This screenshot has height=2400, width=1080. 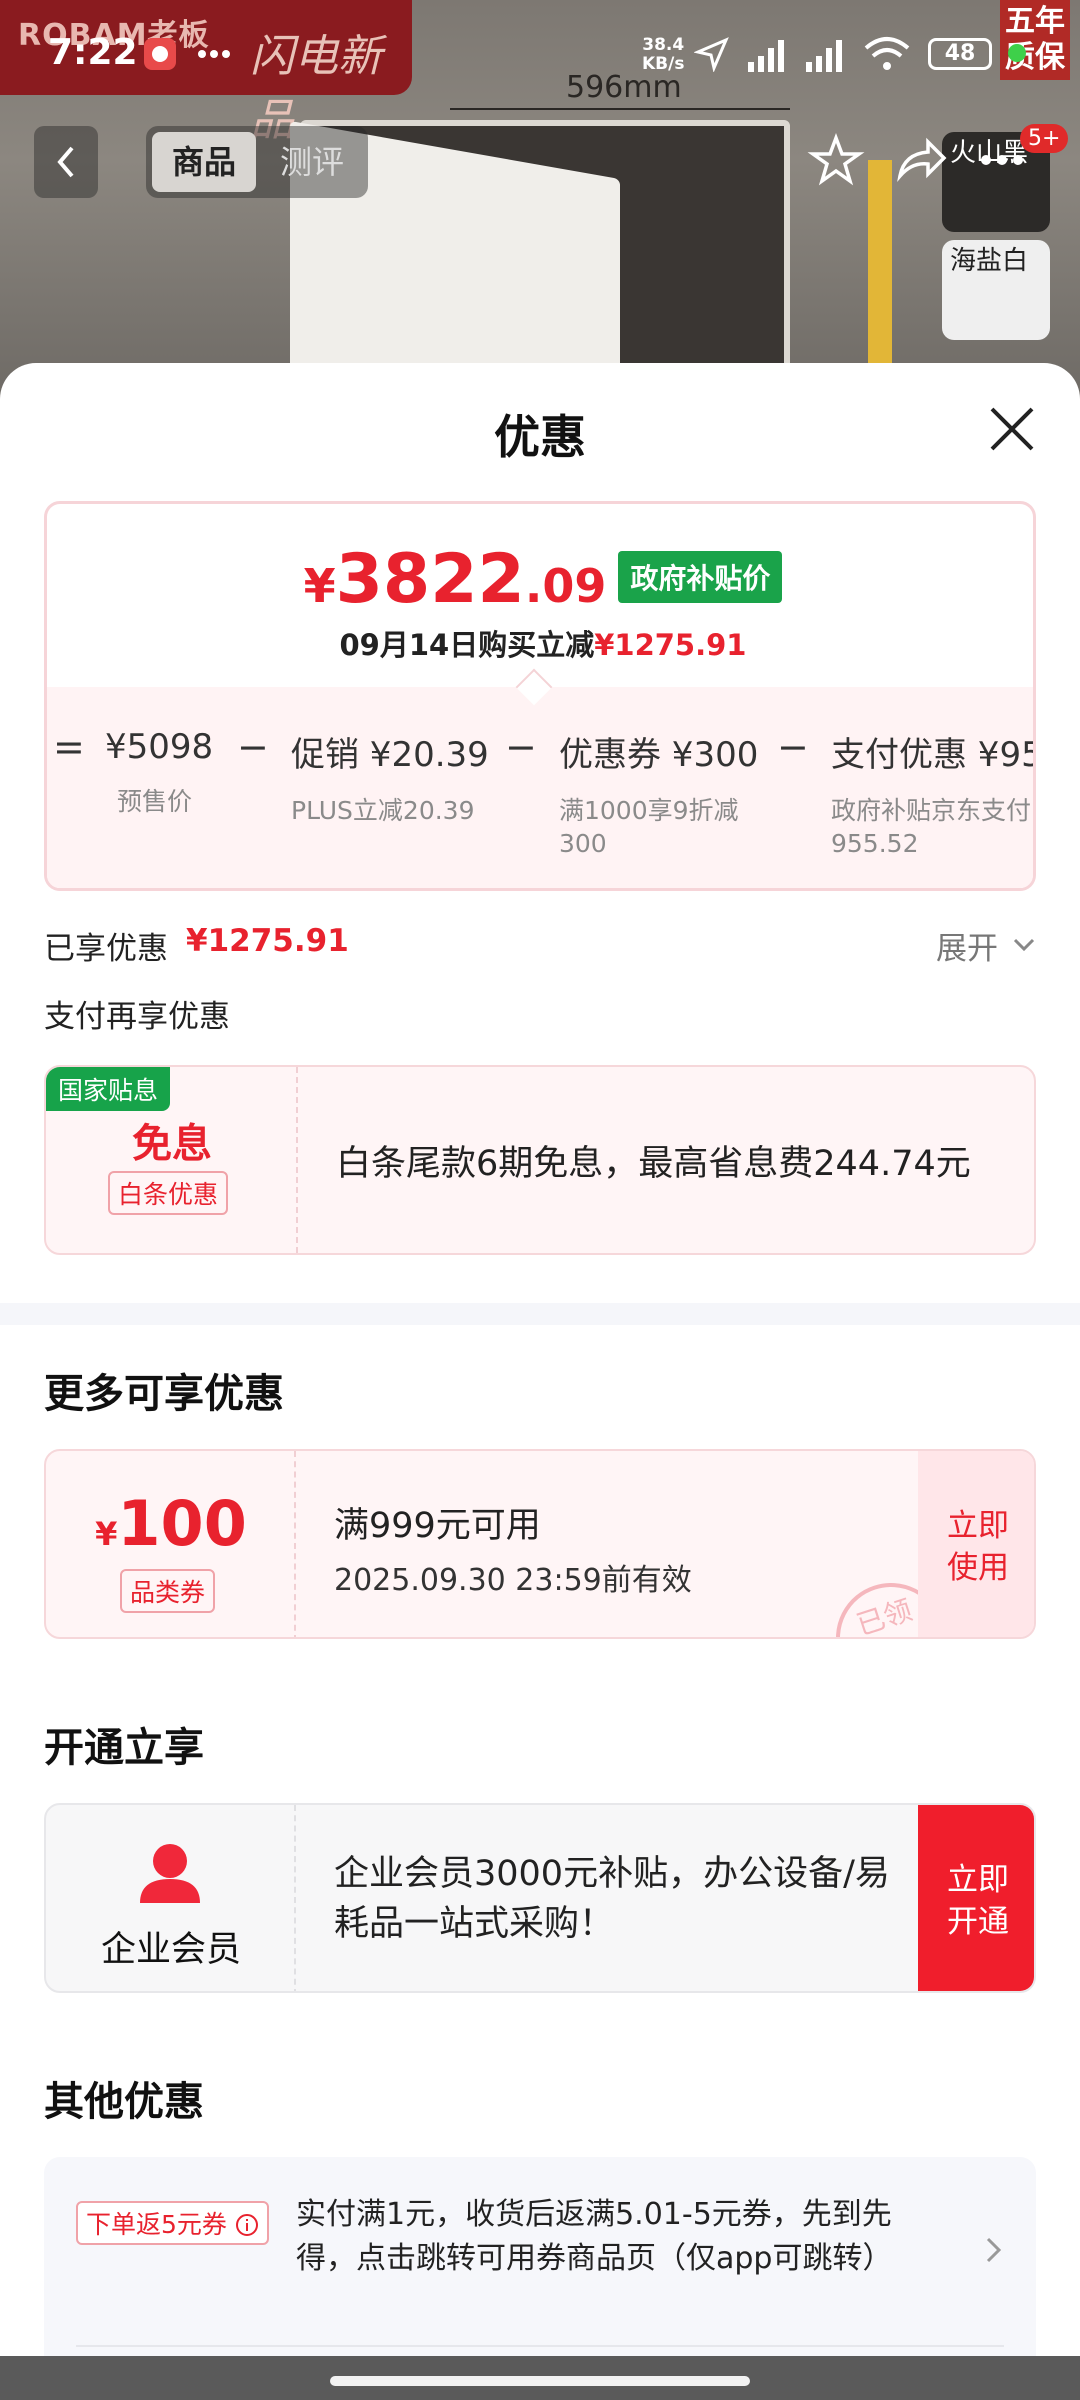 What do you see at coordinates (540, 2346) in the screenshot?
I see `item-divider` at bounding box center [540, 2346].